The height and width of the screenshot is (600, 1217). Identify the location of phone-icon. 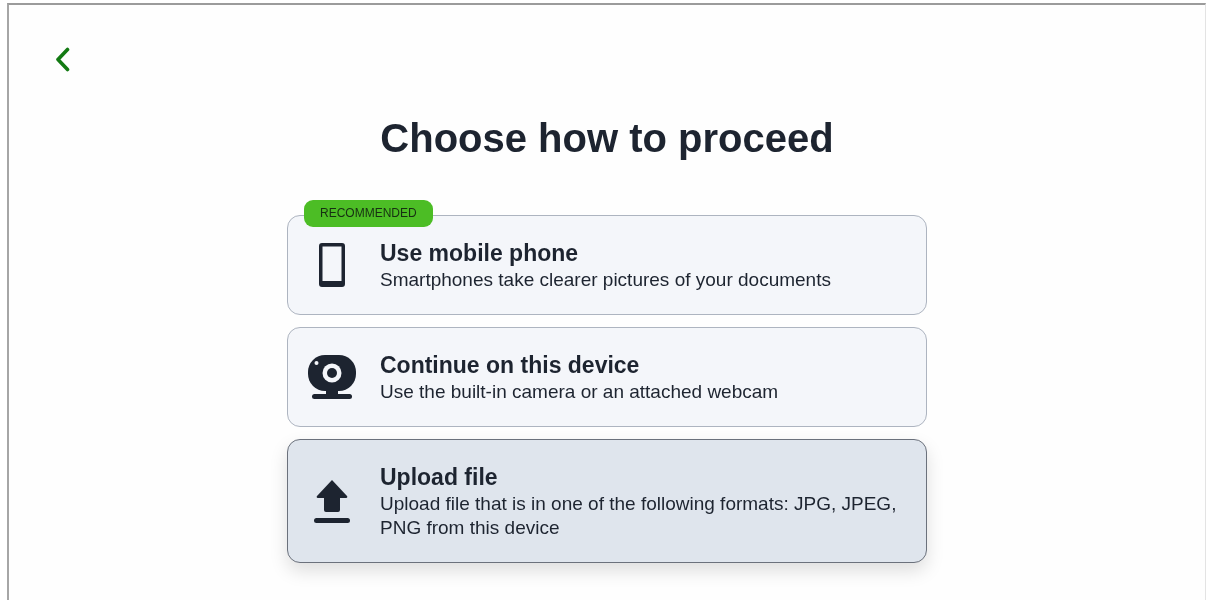
(332, 265).